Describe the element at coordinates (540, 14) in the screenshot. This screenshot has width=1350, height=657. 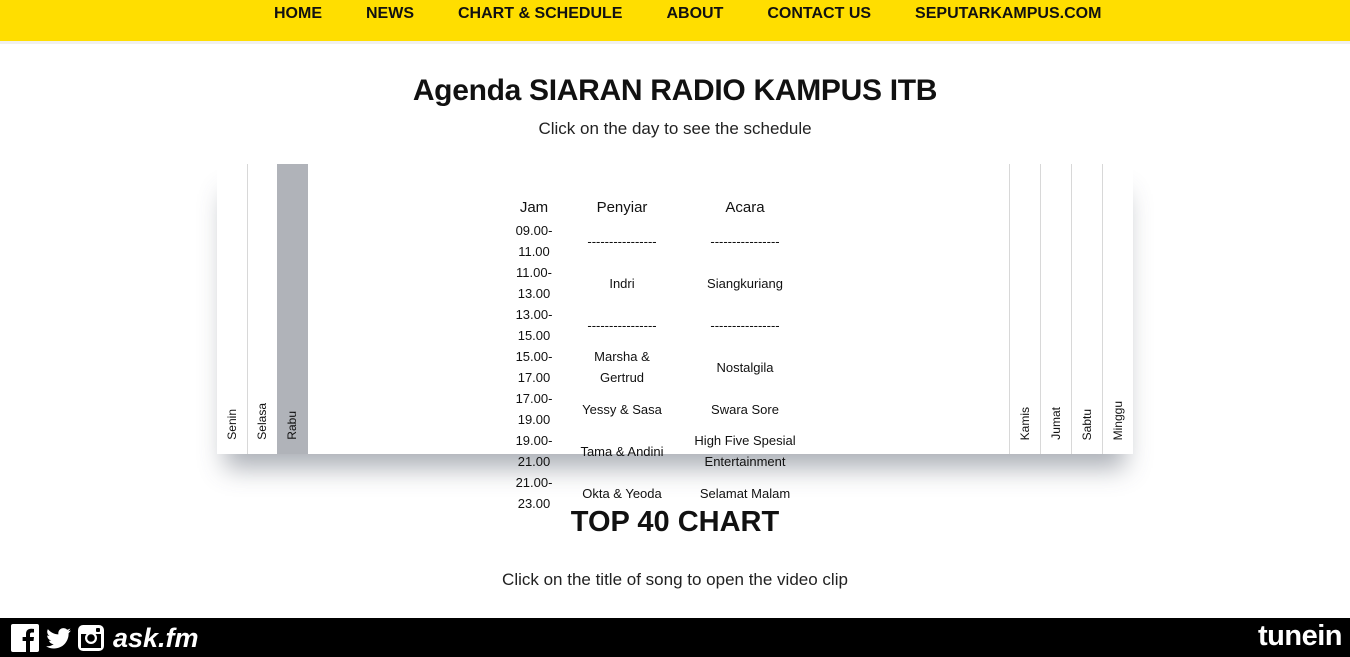
I see `nav-chart-schedule: CHART & SCHEDULE` at that location.